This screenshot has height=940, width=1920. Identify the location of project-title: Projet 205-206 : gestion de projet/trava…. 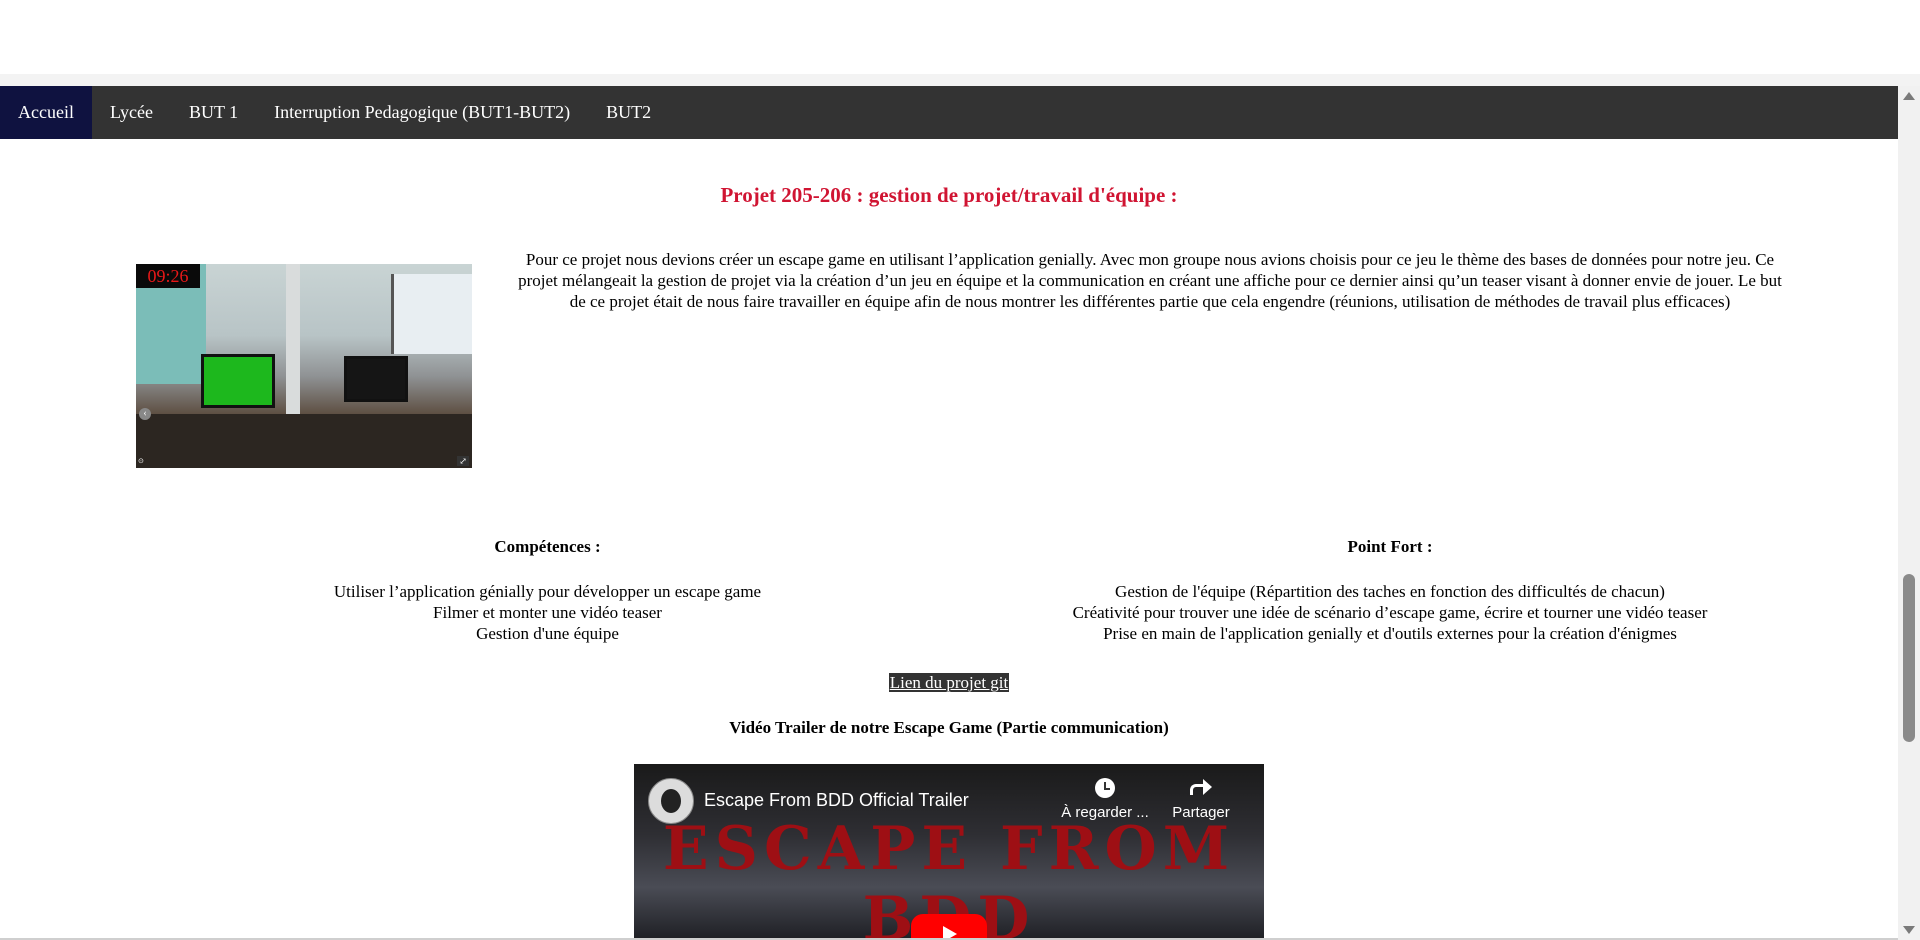
(949, 195).